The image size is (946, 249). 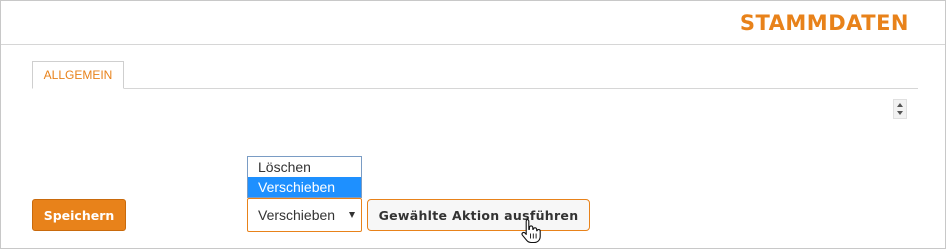 What do you see at coordinates (297, 215) in the screenshot?
I see `action-select-value: Verschieben` at bounding box center [297, 215].